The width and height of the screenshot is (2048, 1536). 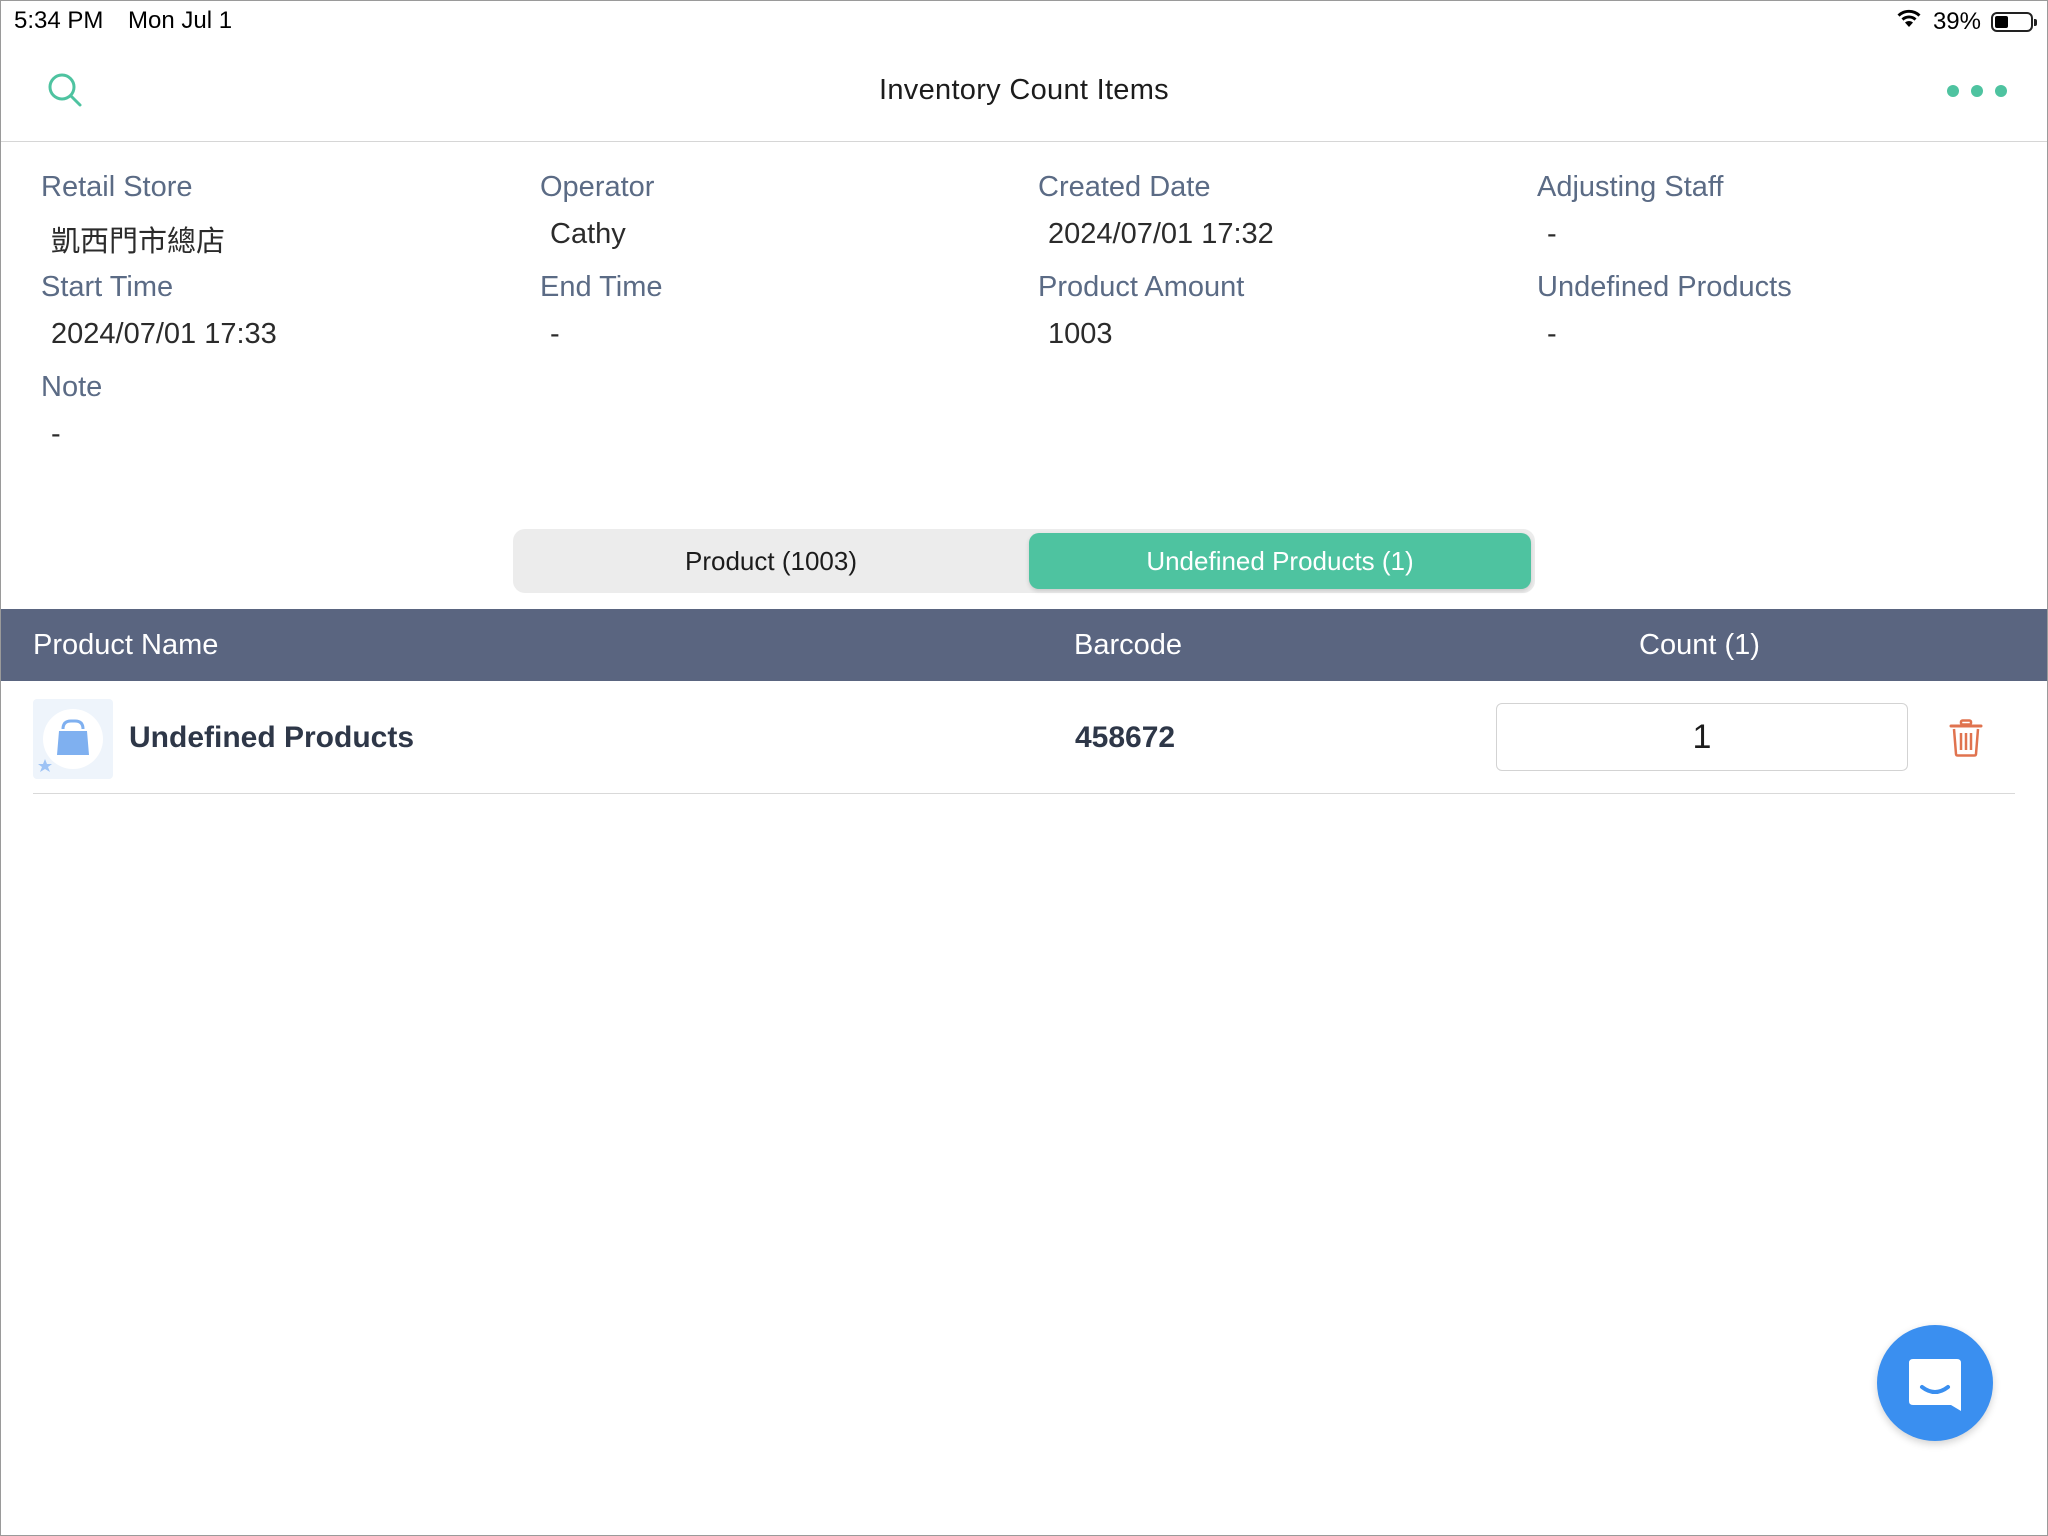 What do you see at coordinates (180, 20) in the screenshot?
I see `status-date: Mon Jul 1` at bounding box center [180, 20].